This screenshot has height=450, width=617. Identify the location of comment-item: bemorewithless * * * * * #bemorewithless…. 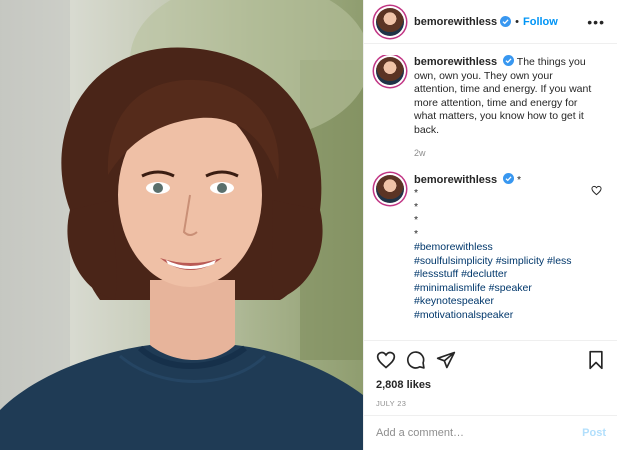
(491, 247).